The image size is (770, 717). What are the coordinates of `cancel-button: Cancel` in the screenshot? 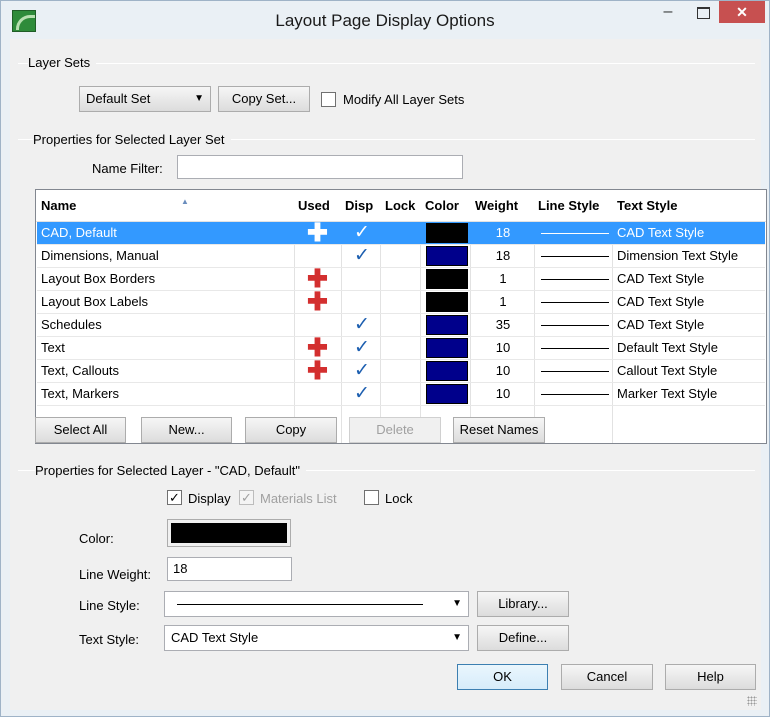 It's located at (607, 677).